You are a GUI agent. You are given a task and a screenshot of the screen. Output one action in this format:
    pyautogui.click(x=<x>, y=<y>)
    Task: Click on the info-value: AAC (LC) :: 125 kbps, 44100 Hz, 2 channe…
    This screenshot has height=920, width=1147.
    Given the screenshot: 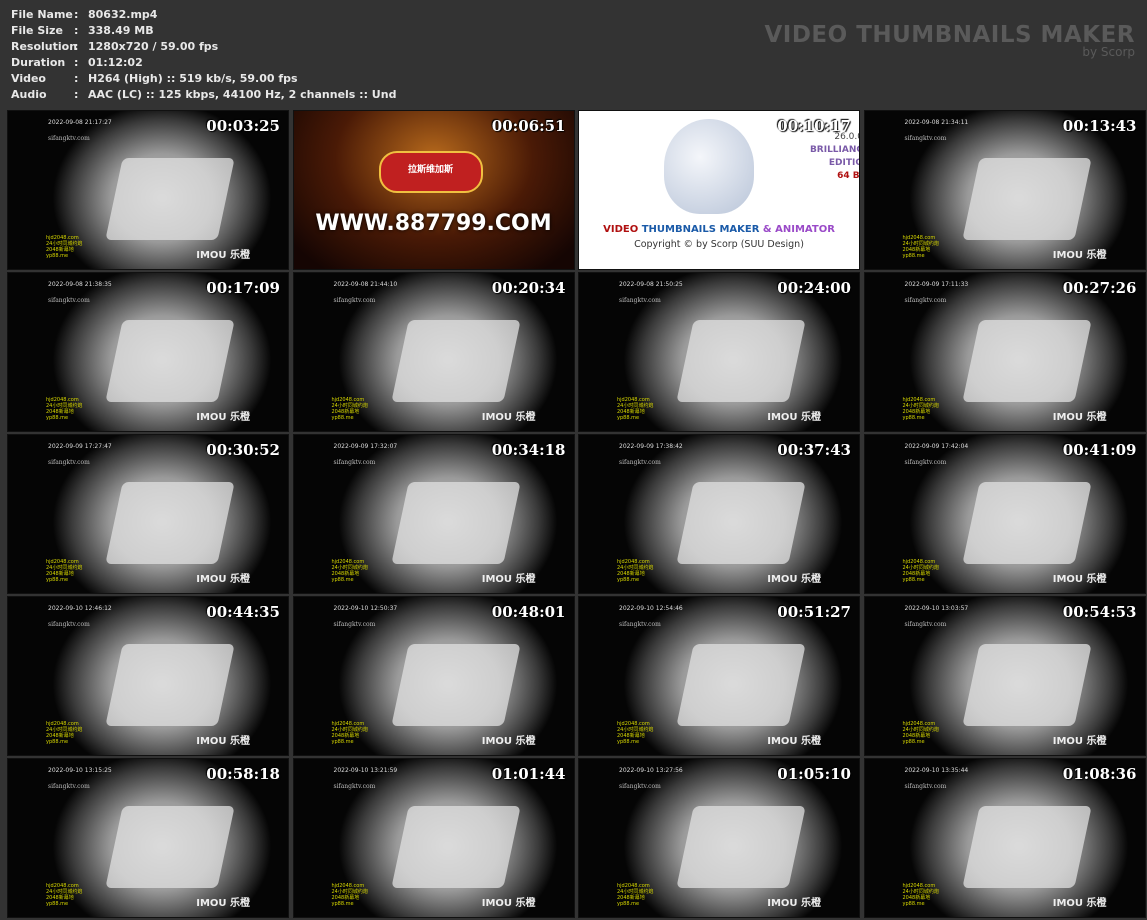 What is the action you would take?
    pyautogui.click(x=242, y=94)
    